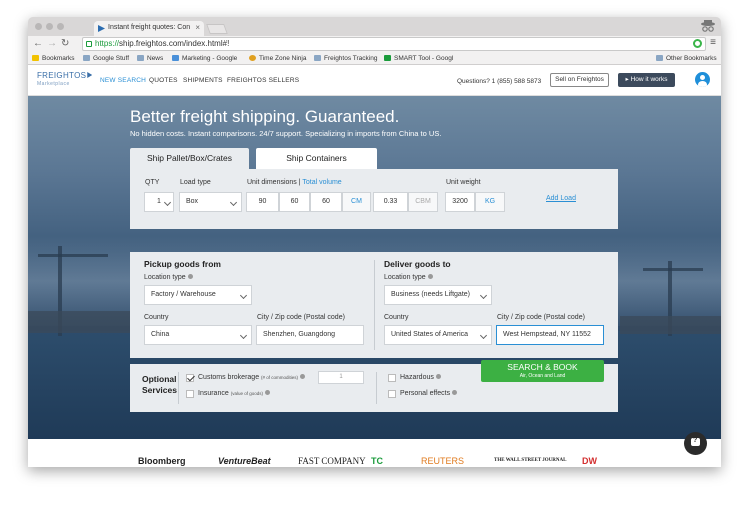 This screenshot has height=508, width=750. What do you see at coordinates (429, 393) in the screenshot?
I see `personal-effects-label: Personal effects` at bounding box center [429, 393].